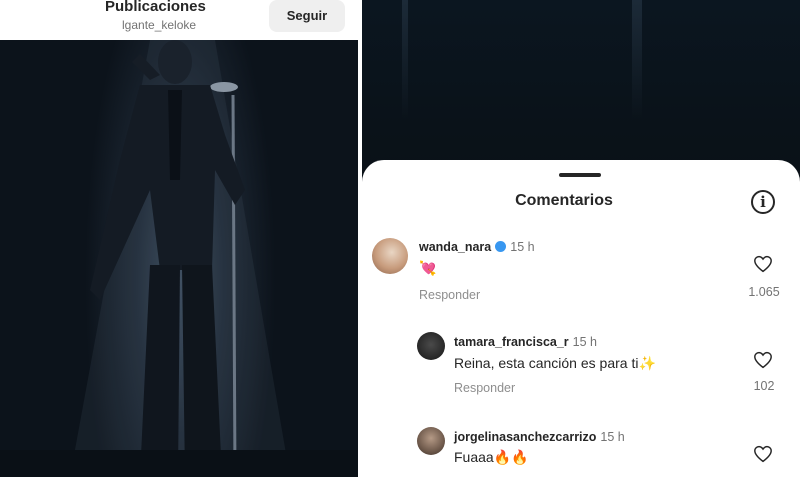  Describe the element at coordinates (555, 363) in the screenshot. I see `comment-text: Reina, esta canción es para ti✨` at that location.